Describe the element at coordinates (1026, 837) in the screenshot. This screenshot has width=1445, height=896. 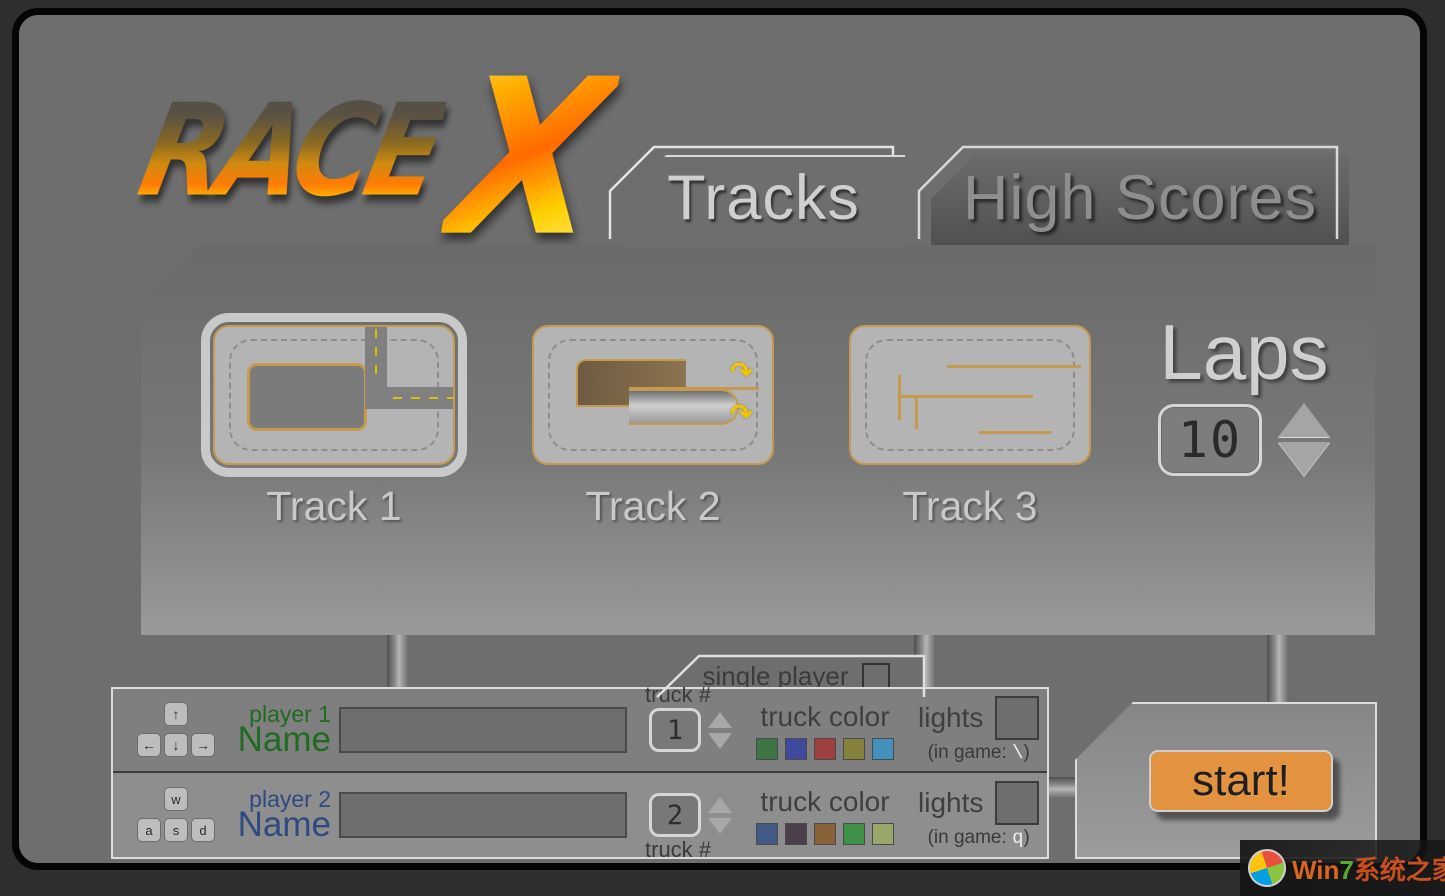
I see `player-2-lights-hint-close: )` at that location.